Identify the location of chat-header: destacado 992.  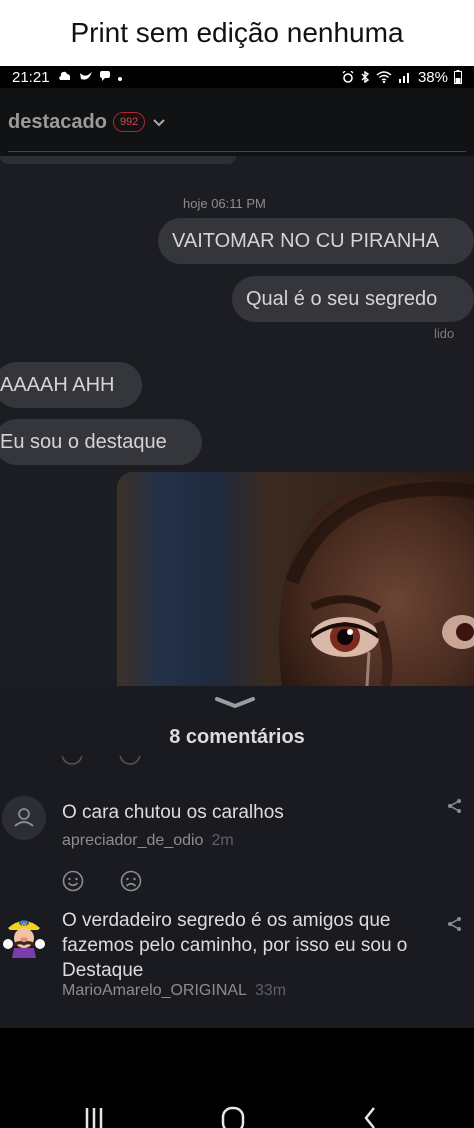
(237, 122).